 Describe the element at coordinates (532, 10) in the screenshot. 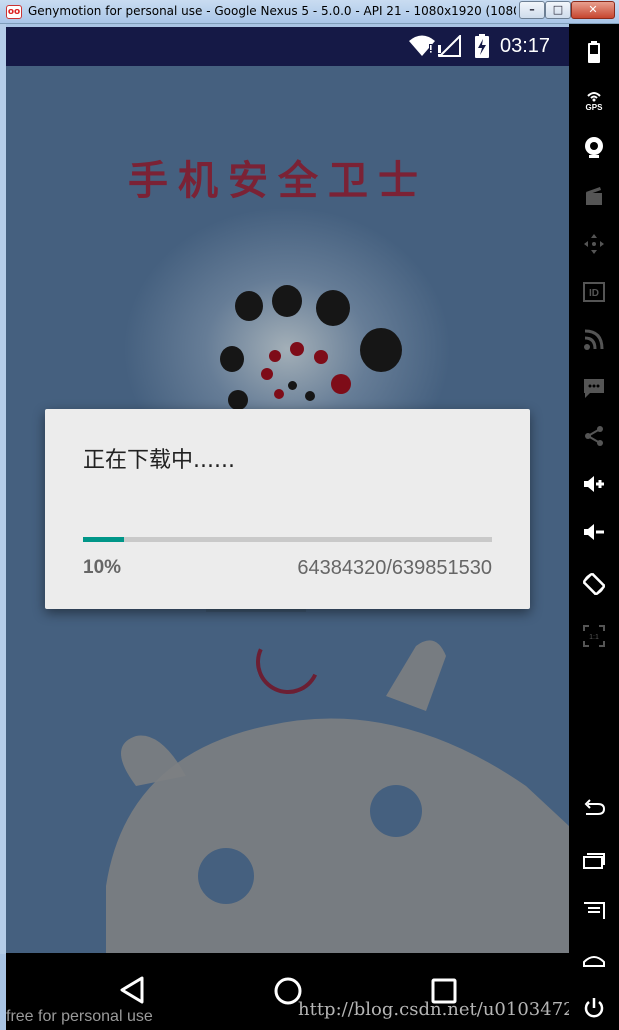

I see `minimize-button: –` at that location.